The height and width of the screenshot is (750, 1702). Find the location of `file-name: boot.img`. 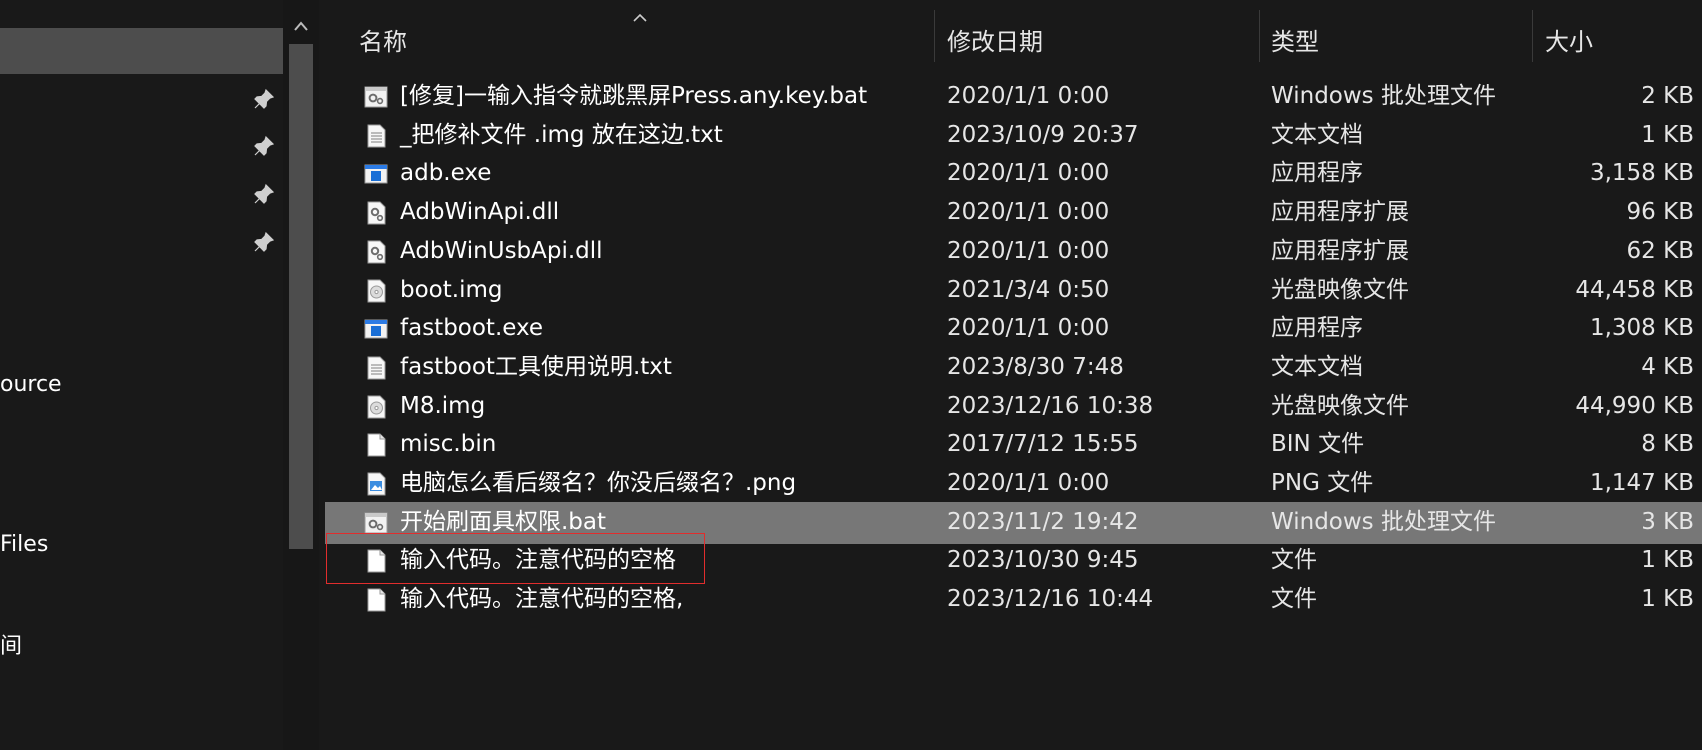

file-name: boot.img is located at coordinates (451, 289).